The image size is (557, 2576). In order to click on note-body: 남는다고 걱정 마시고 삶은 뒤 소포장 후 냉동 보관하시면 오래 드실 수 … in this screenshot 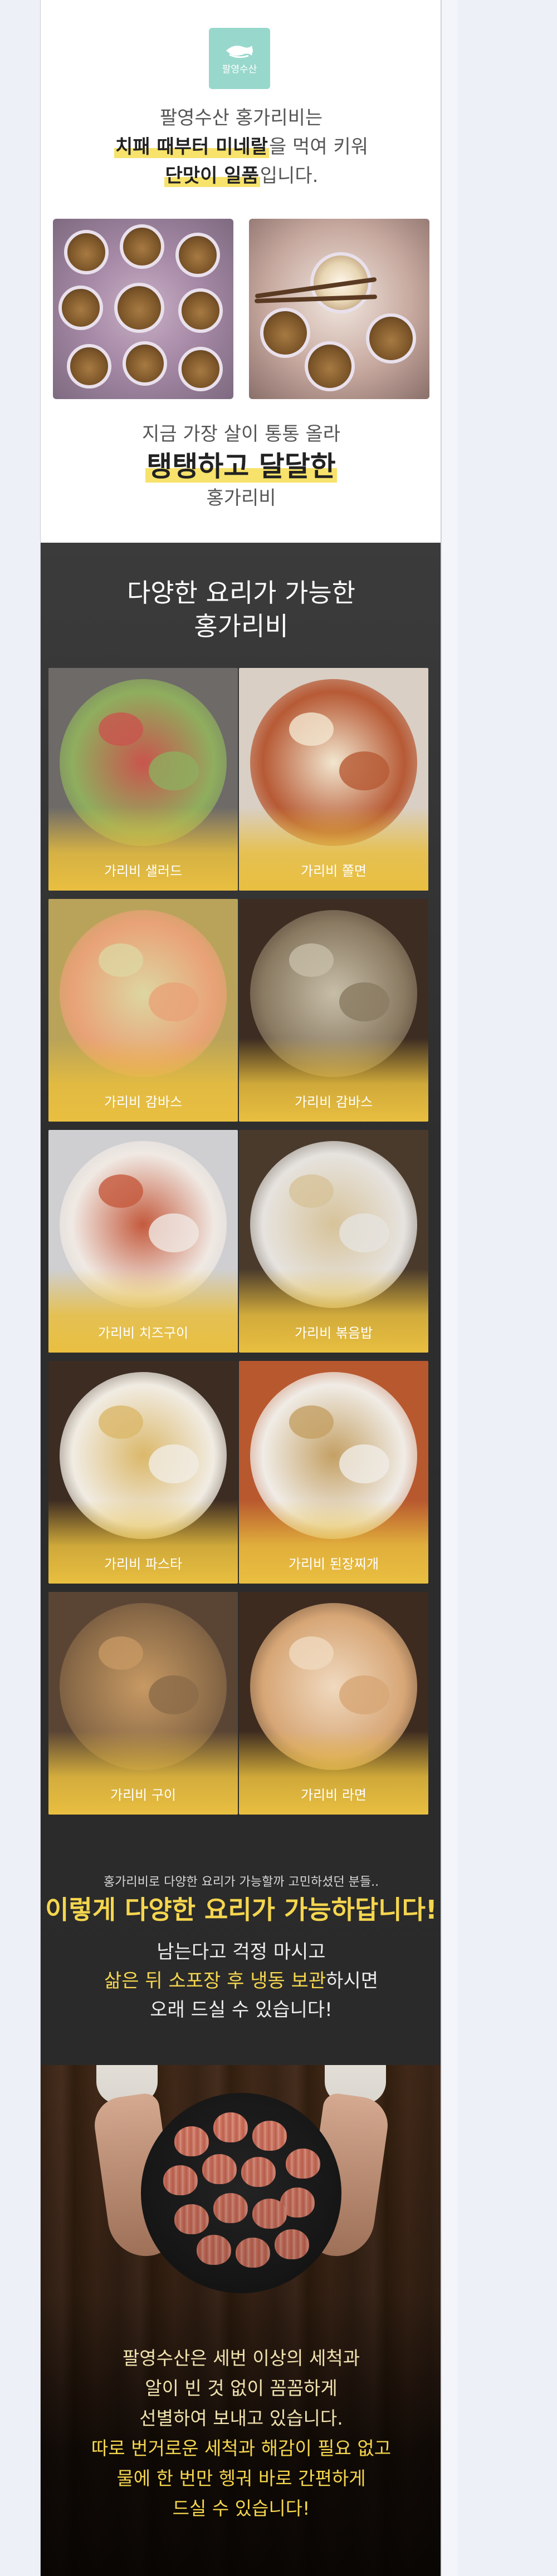, I will do `click(241, 1981)`.